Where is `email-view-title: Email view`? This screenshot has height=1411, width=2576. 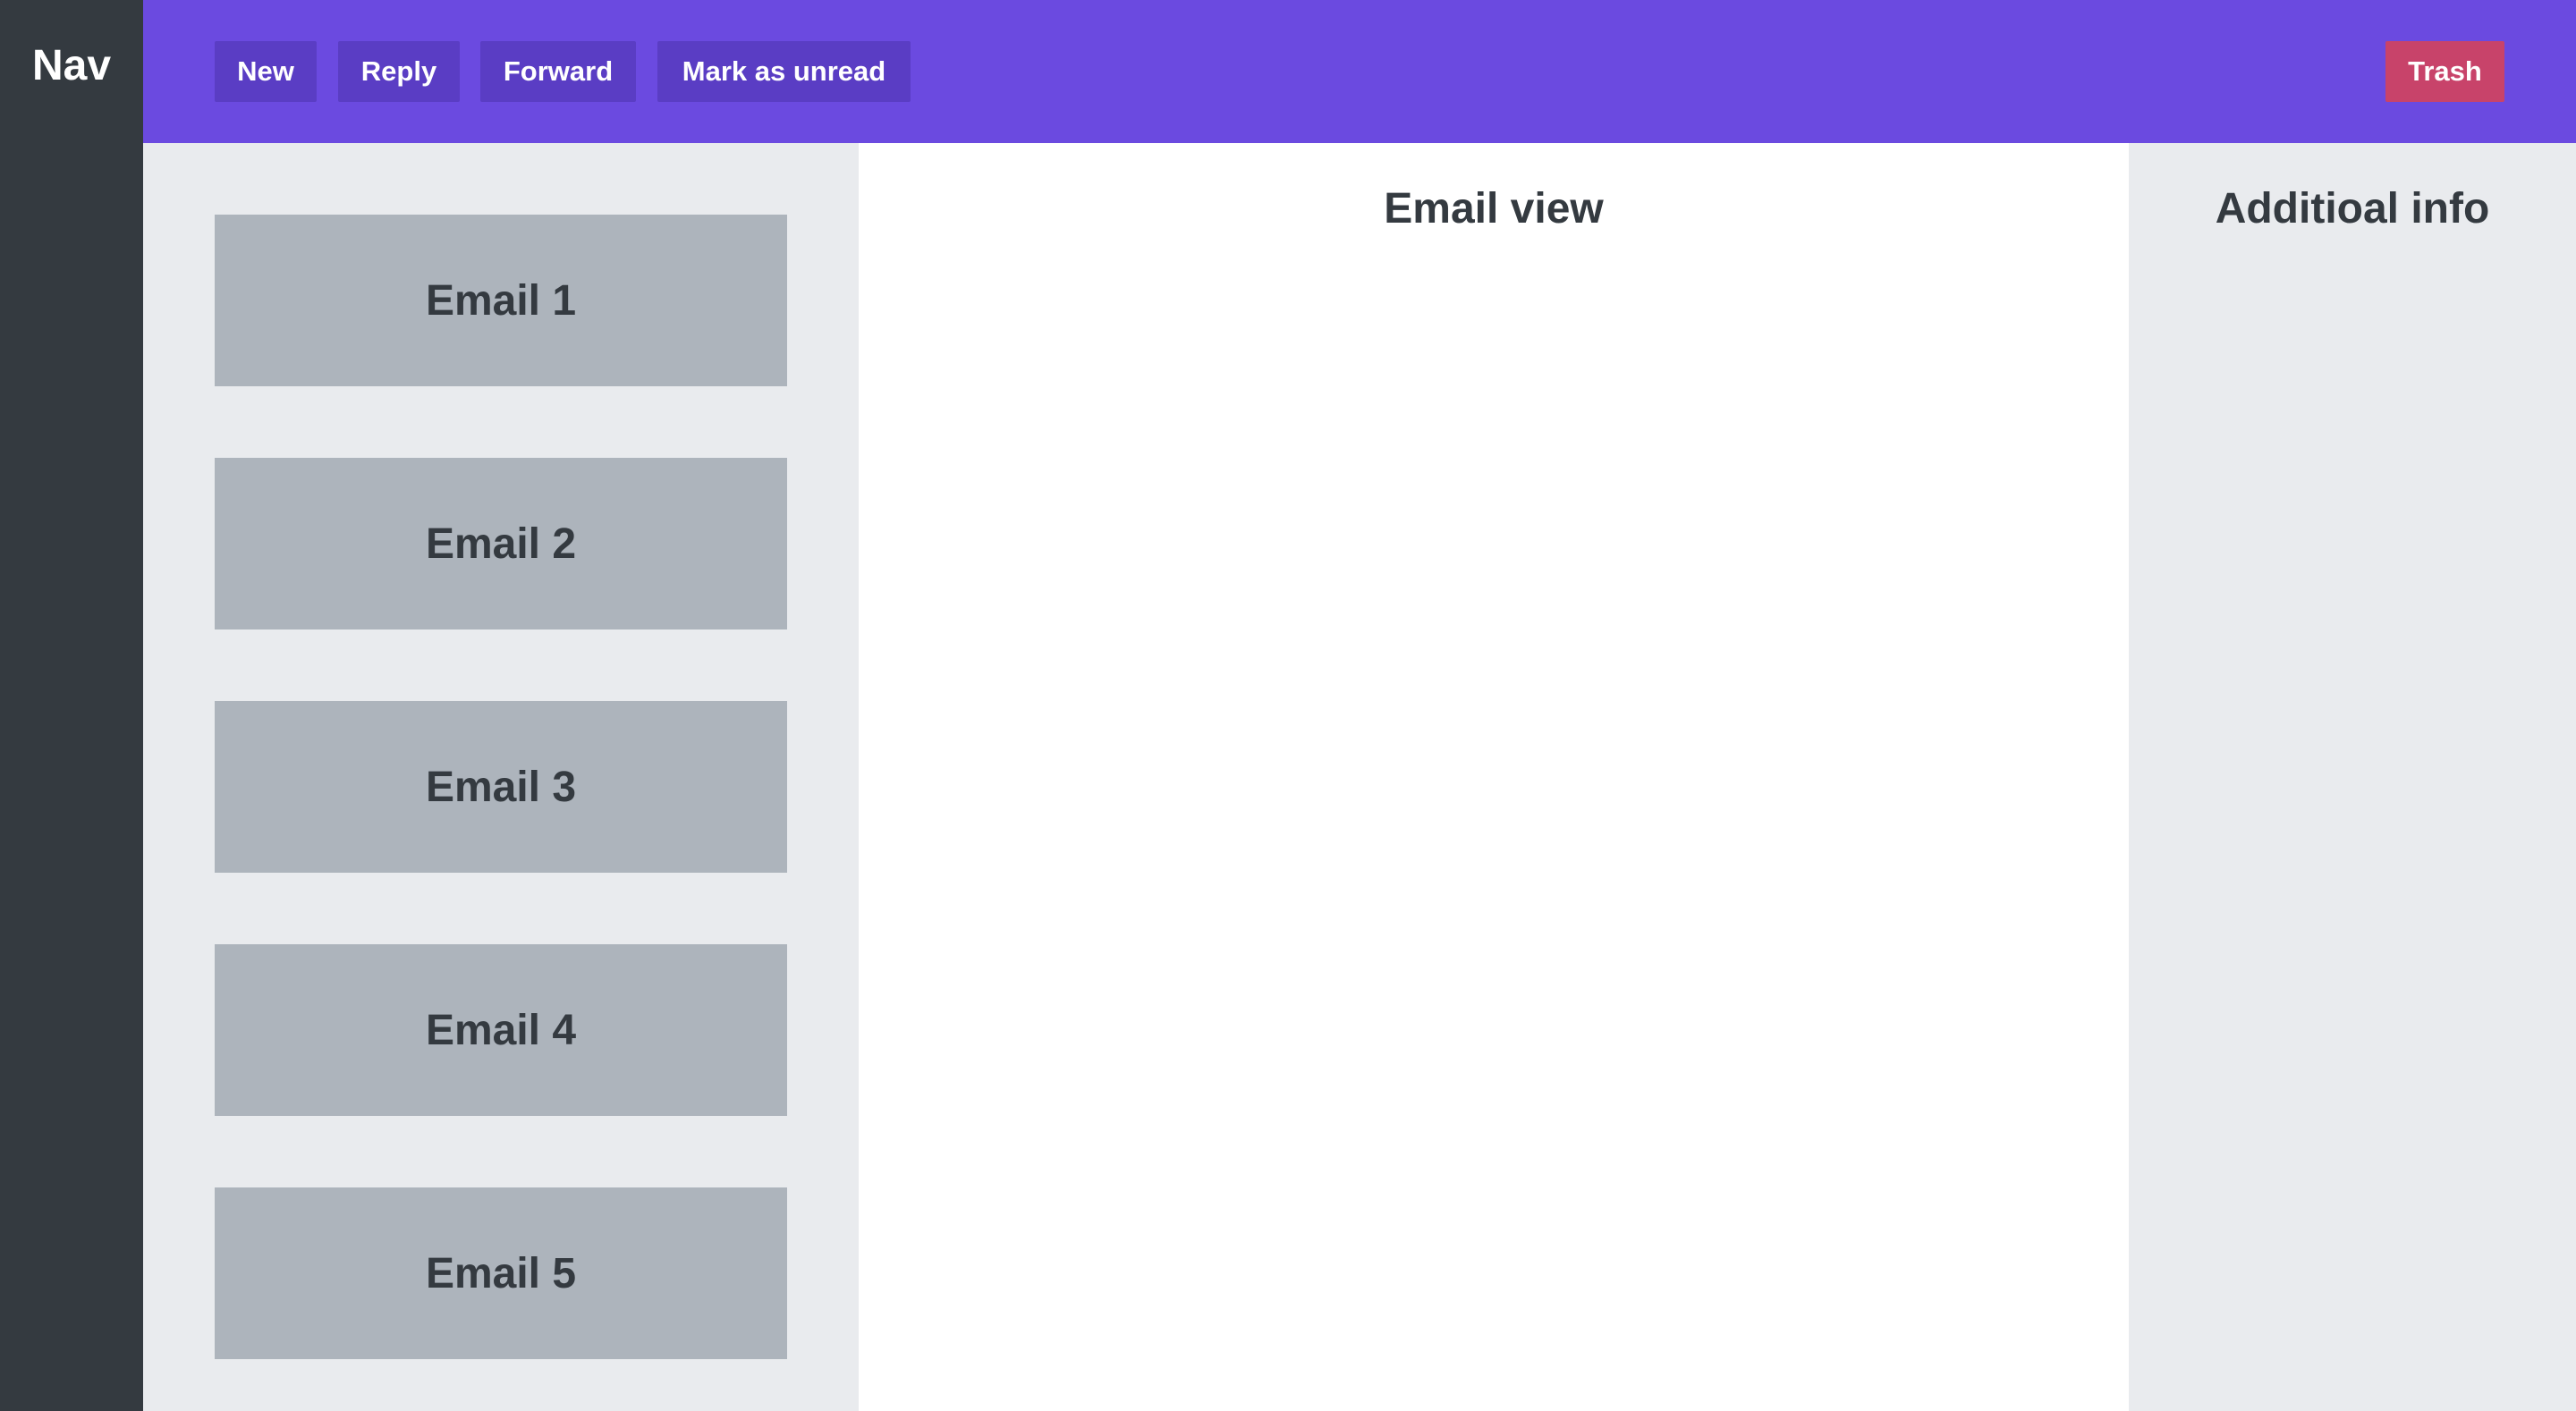 email-view-title: Email view is located at coordinates (1494, 209).